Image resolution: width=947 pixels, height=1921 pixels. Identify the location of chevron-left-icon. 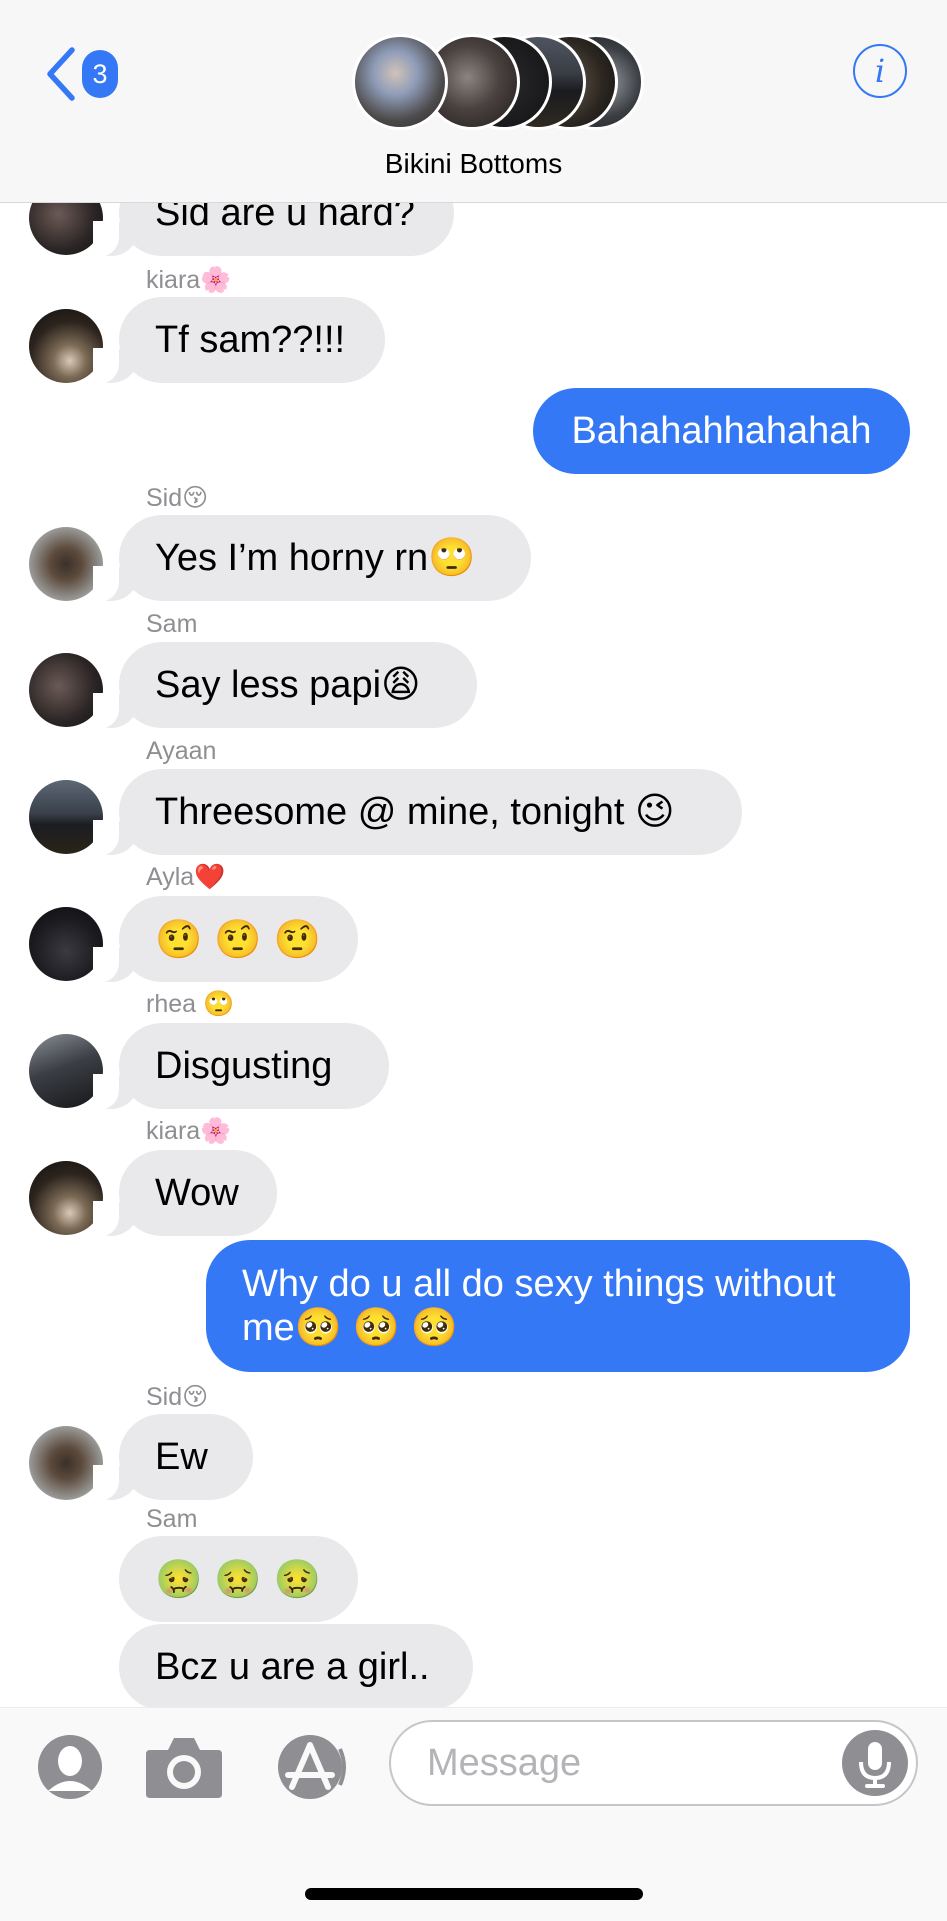
(61, 74).